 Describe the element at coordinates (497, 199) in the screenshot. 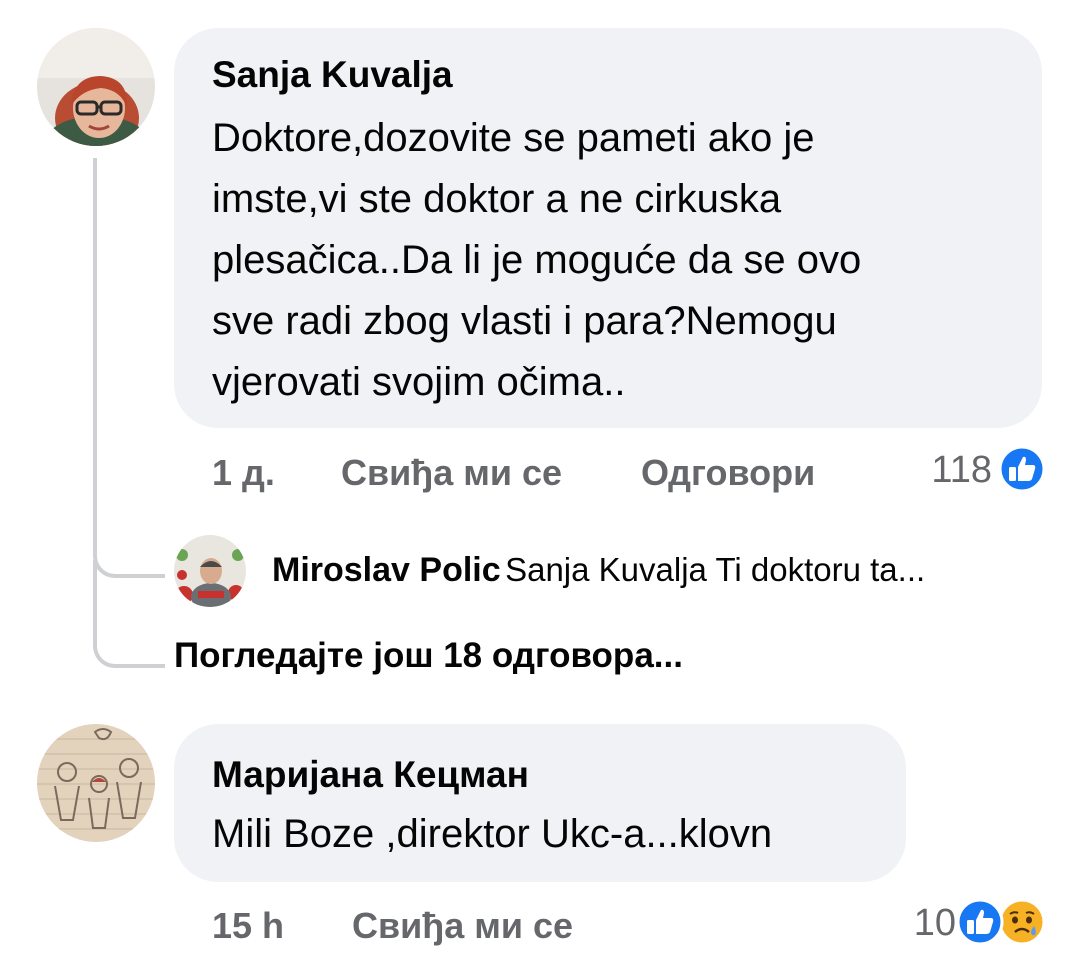

I see `comment-text-line: imste,vi ste doktor a ne cirkuska` at that location.